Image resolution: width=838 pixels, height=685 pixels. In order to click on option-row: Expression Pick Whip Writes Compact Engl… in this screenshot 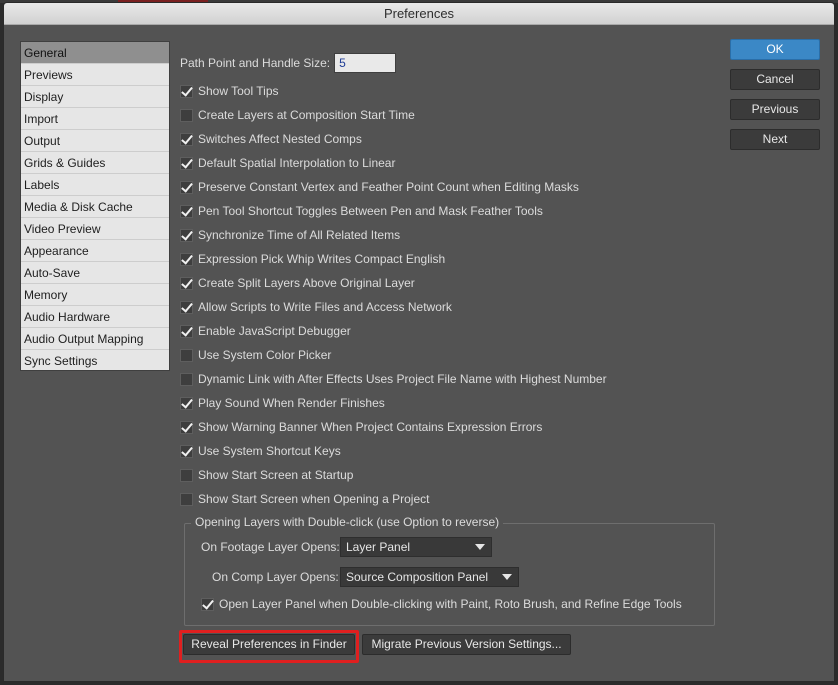, I will do `click(312, 259)`.